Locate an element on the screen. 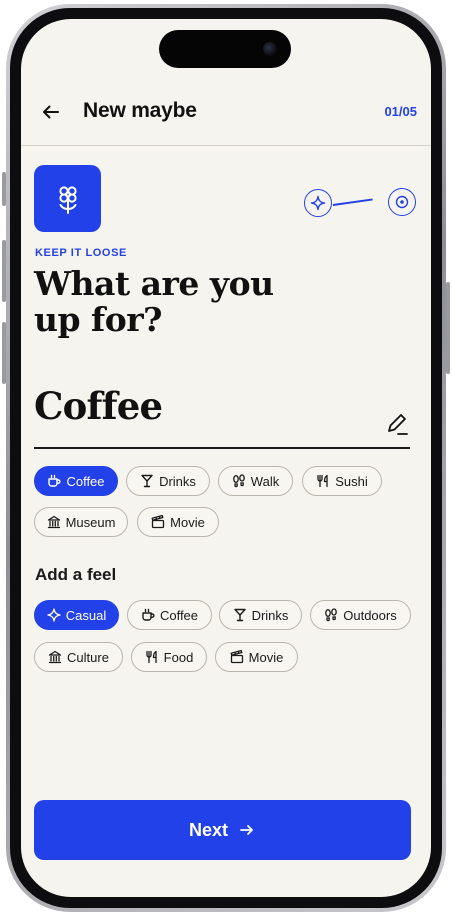  next-button: Next is located at coordinates (222, 830).